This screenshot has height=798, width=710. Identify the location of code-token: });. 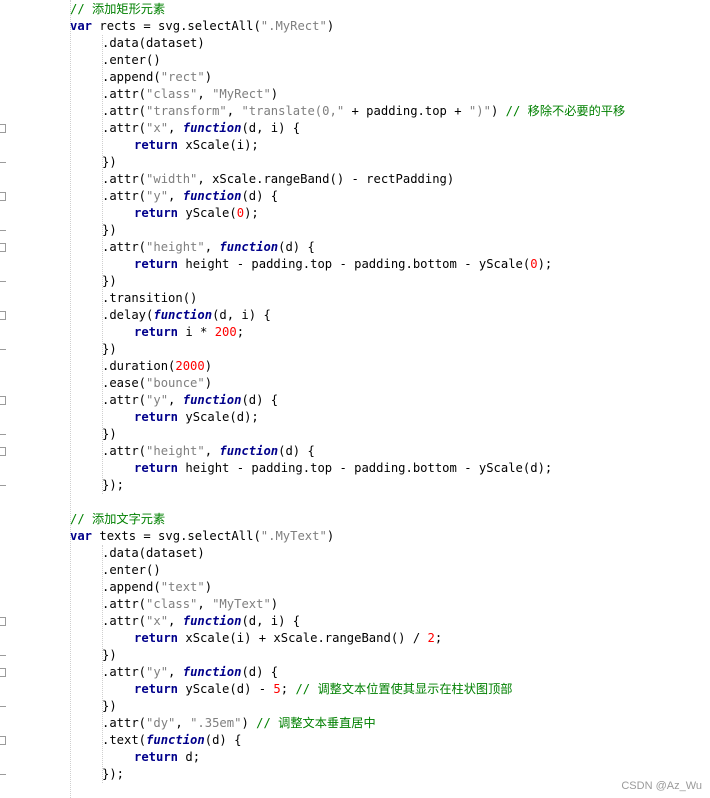
(113, 774).